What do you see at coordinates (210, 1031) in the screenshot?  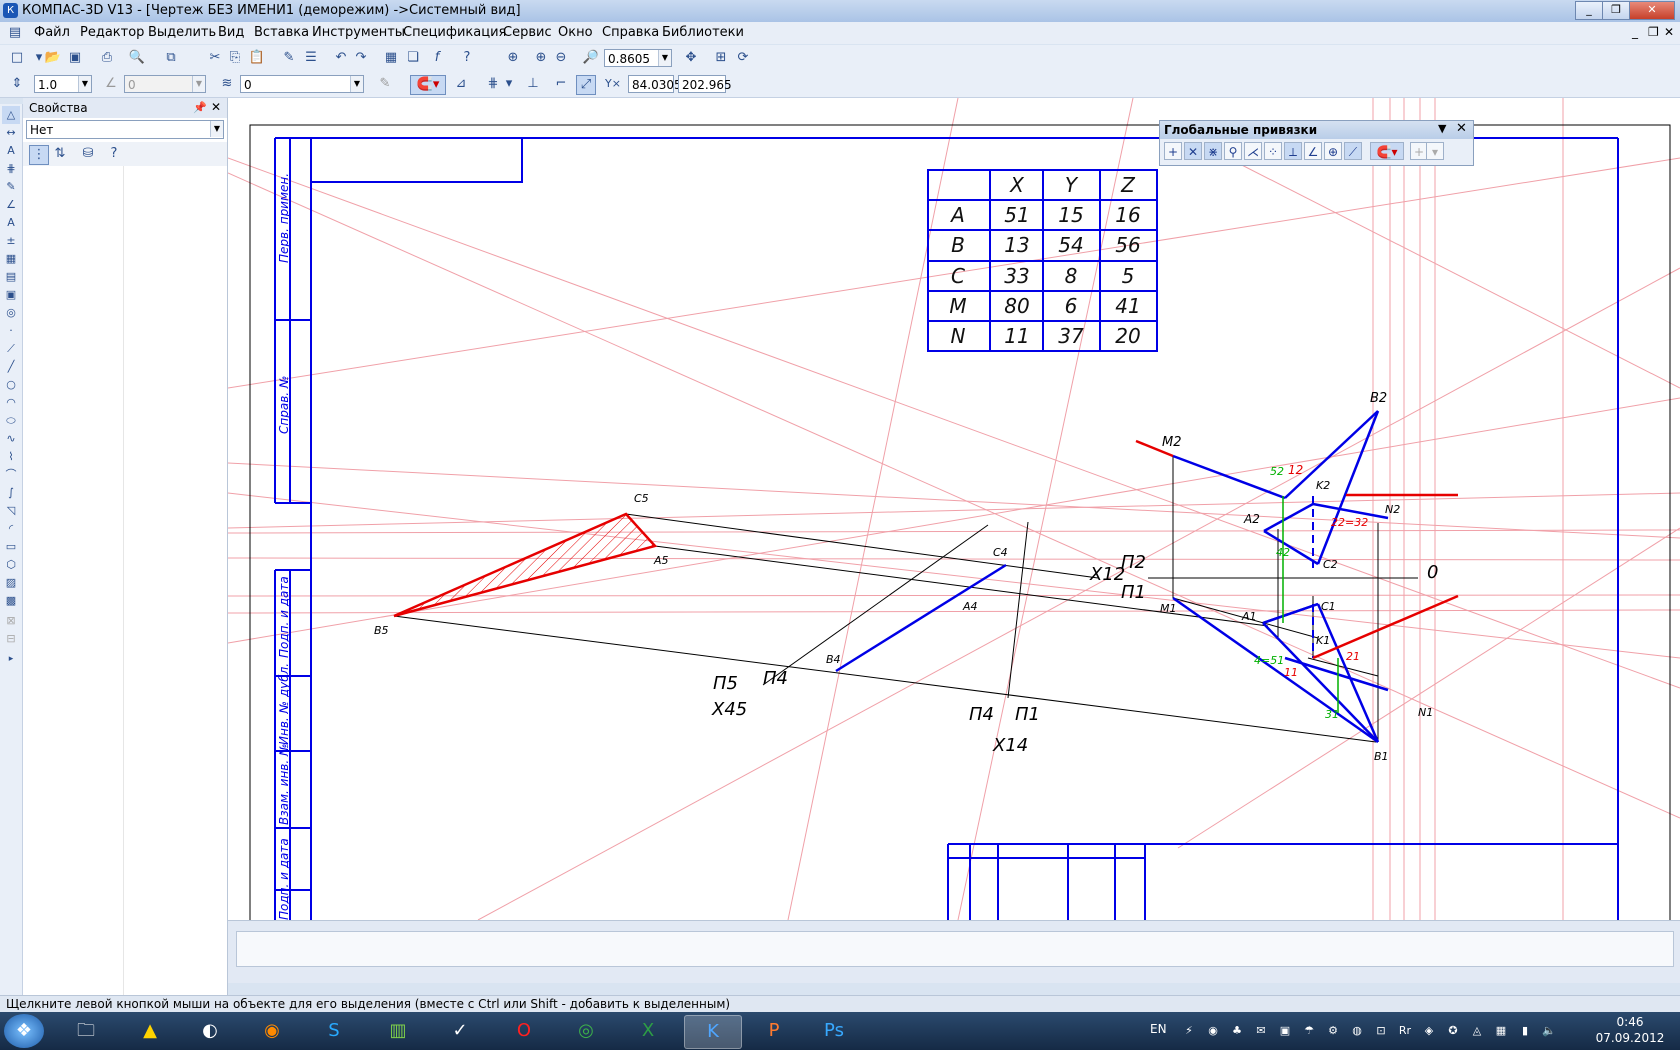 I see `media-icon: ◐` at bounding box center [210, 1031].